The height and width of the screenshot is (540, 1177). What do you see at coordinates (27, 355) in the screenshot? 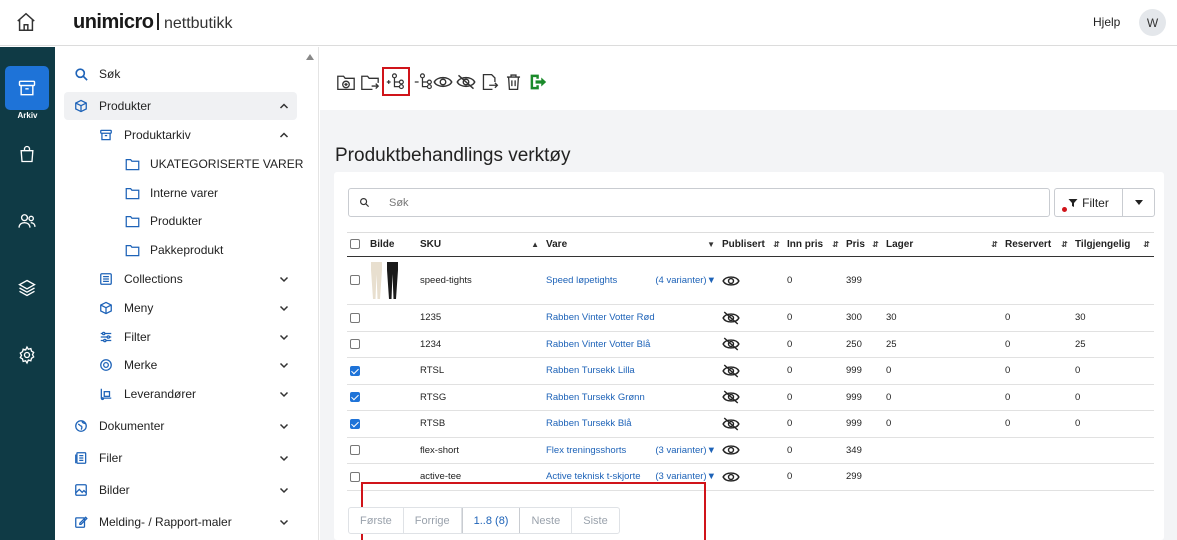
I see `rail-item-settings` at bounding box center [27, 355].